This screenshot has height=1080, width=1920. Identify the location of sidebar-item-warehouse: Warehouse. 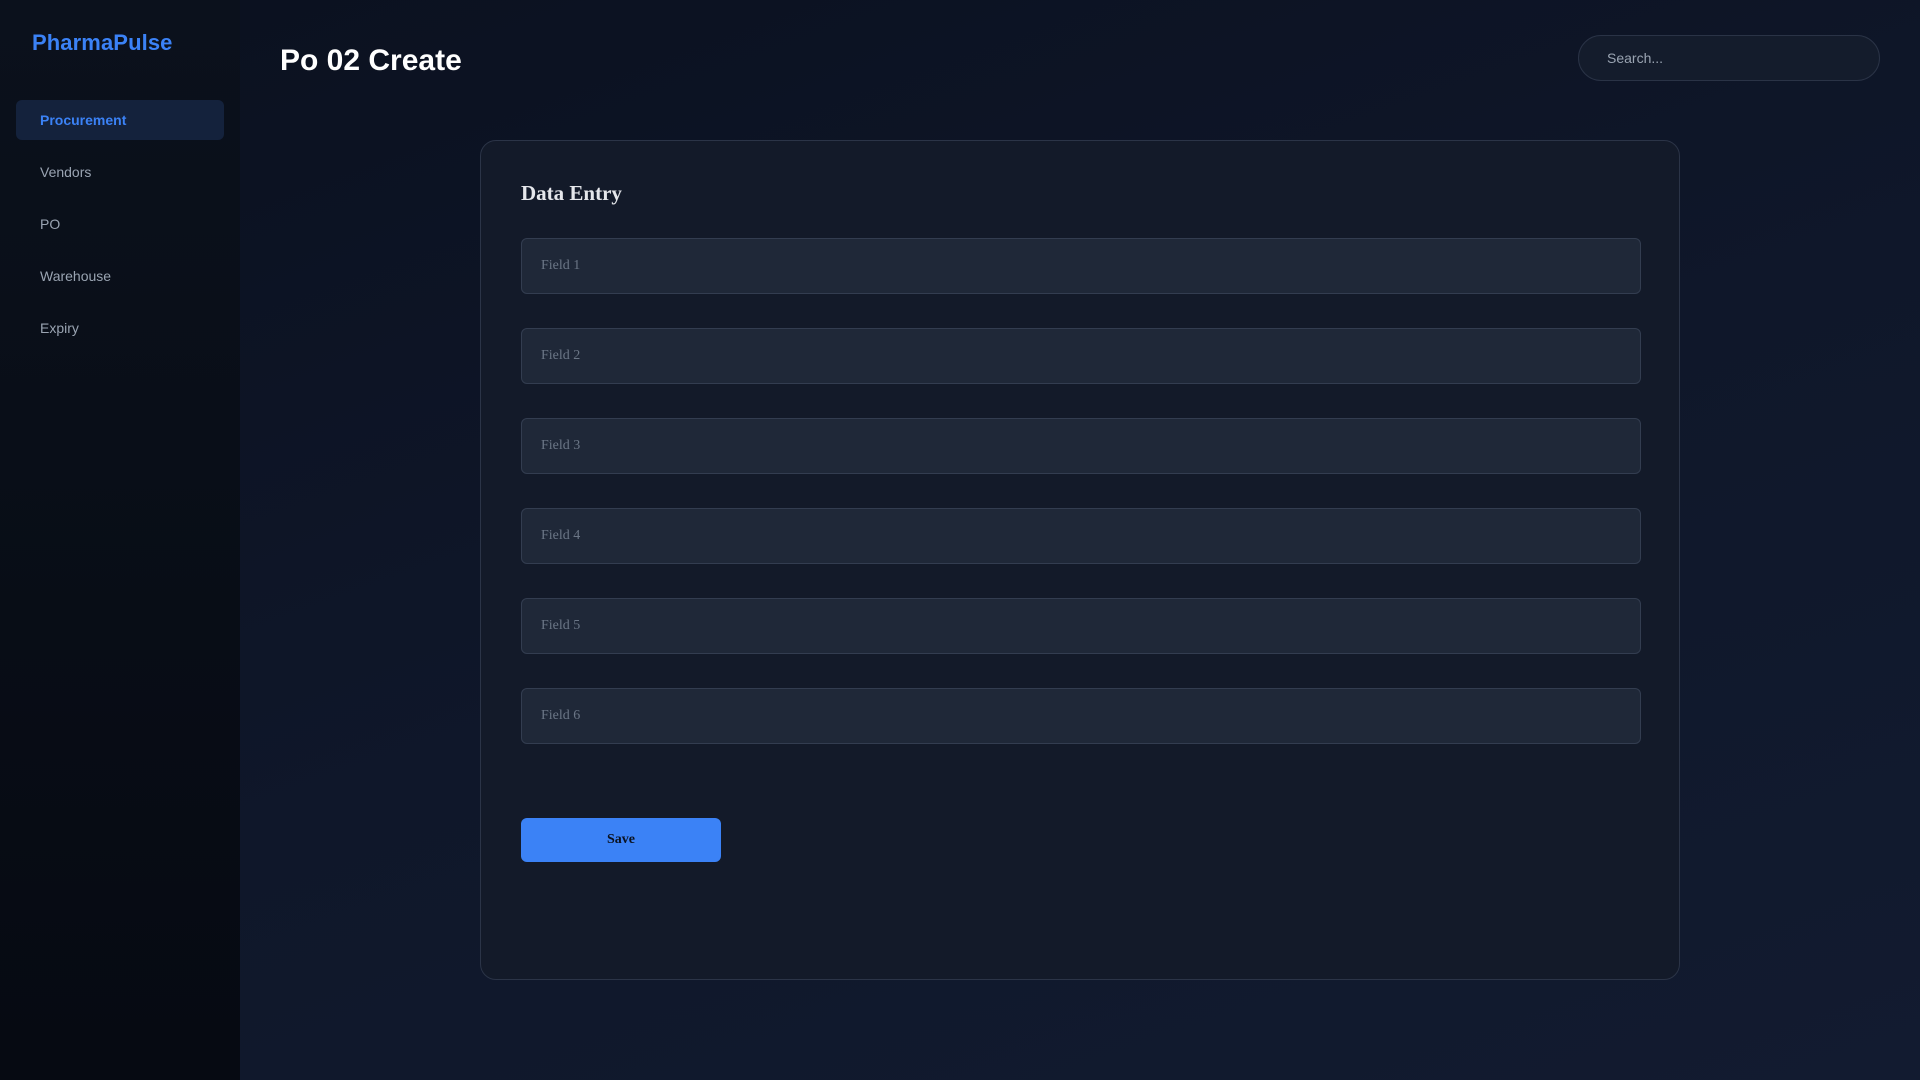
(120, 276).